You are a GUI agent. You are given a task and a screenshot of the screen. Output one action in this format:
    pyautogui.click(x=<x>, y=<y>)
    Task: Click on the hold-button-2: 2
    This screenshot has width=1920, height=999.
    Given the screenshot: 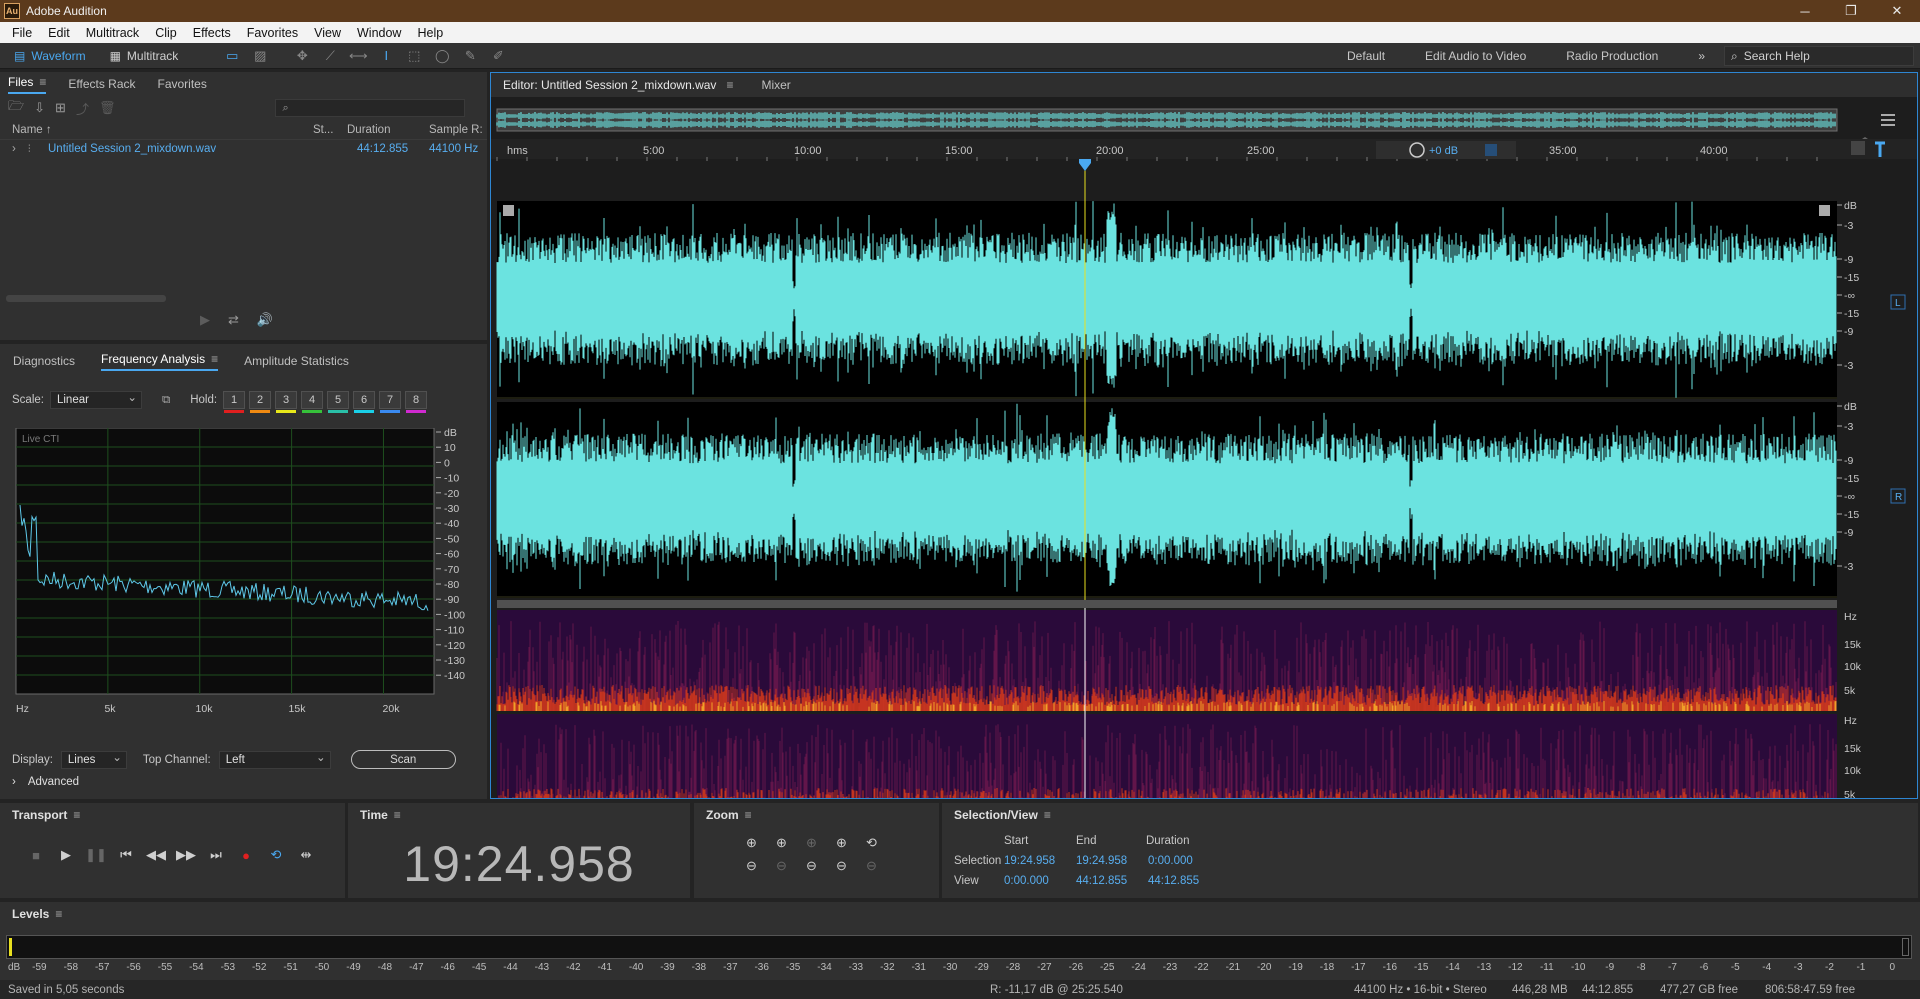 What is the action you would take?
    pyautogui.click(x=260, y=402)
    